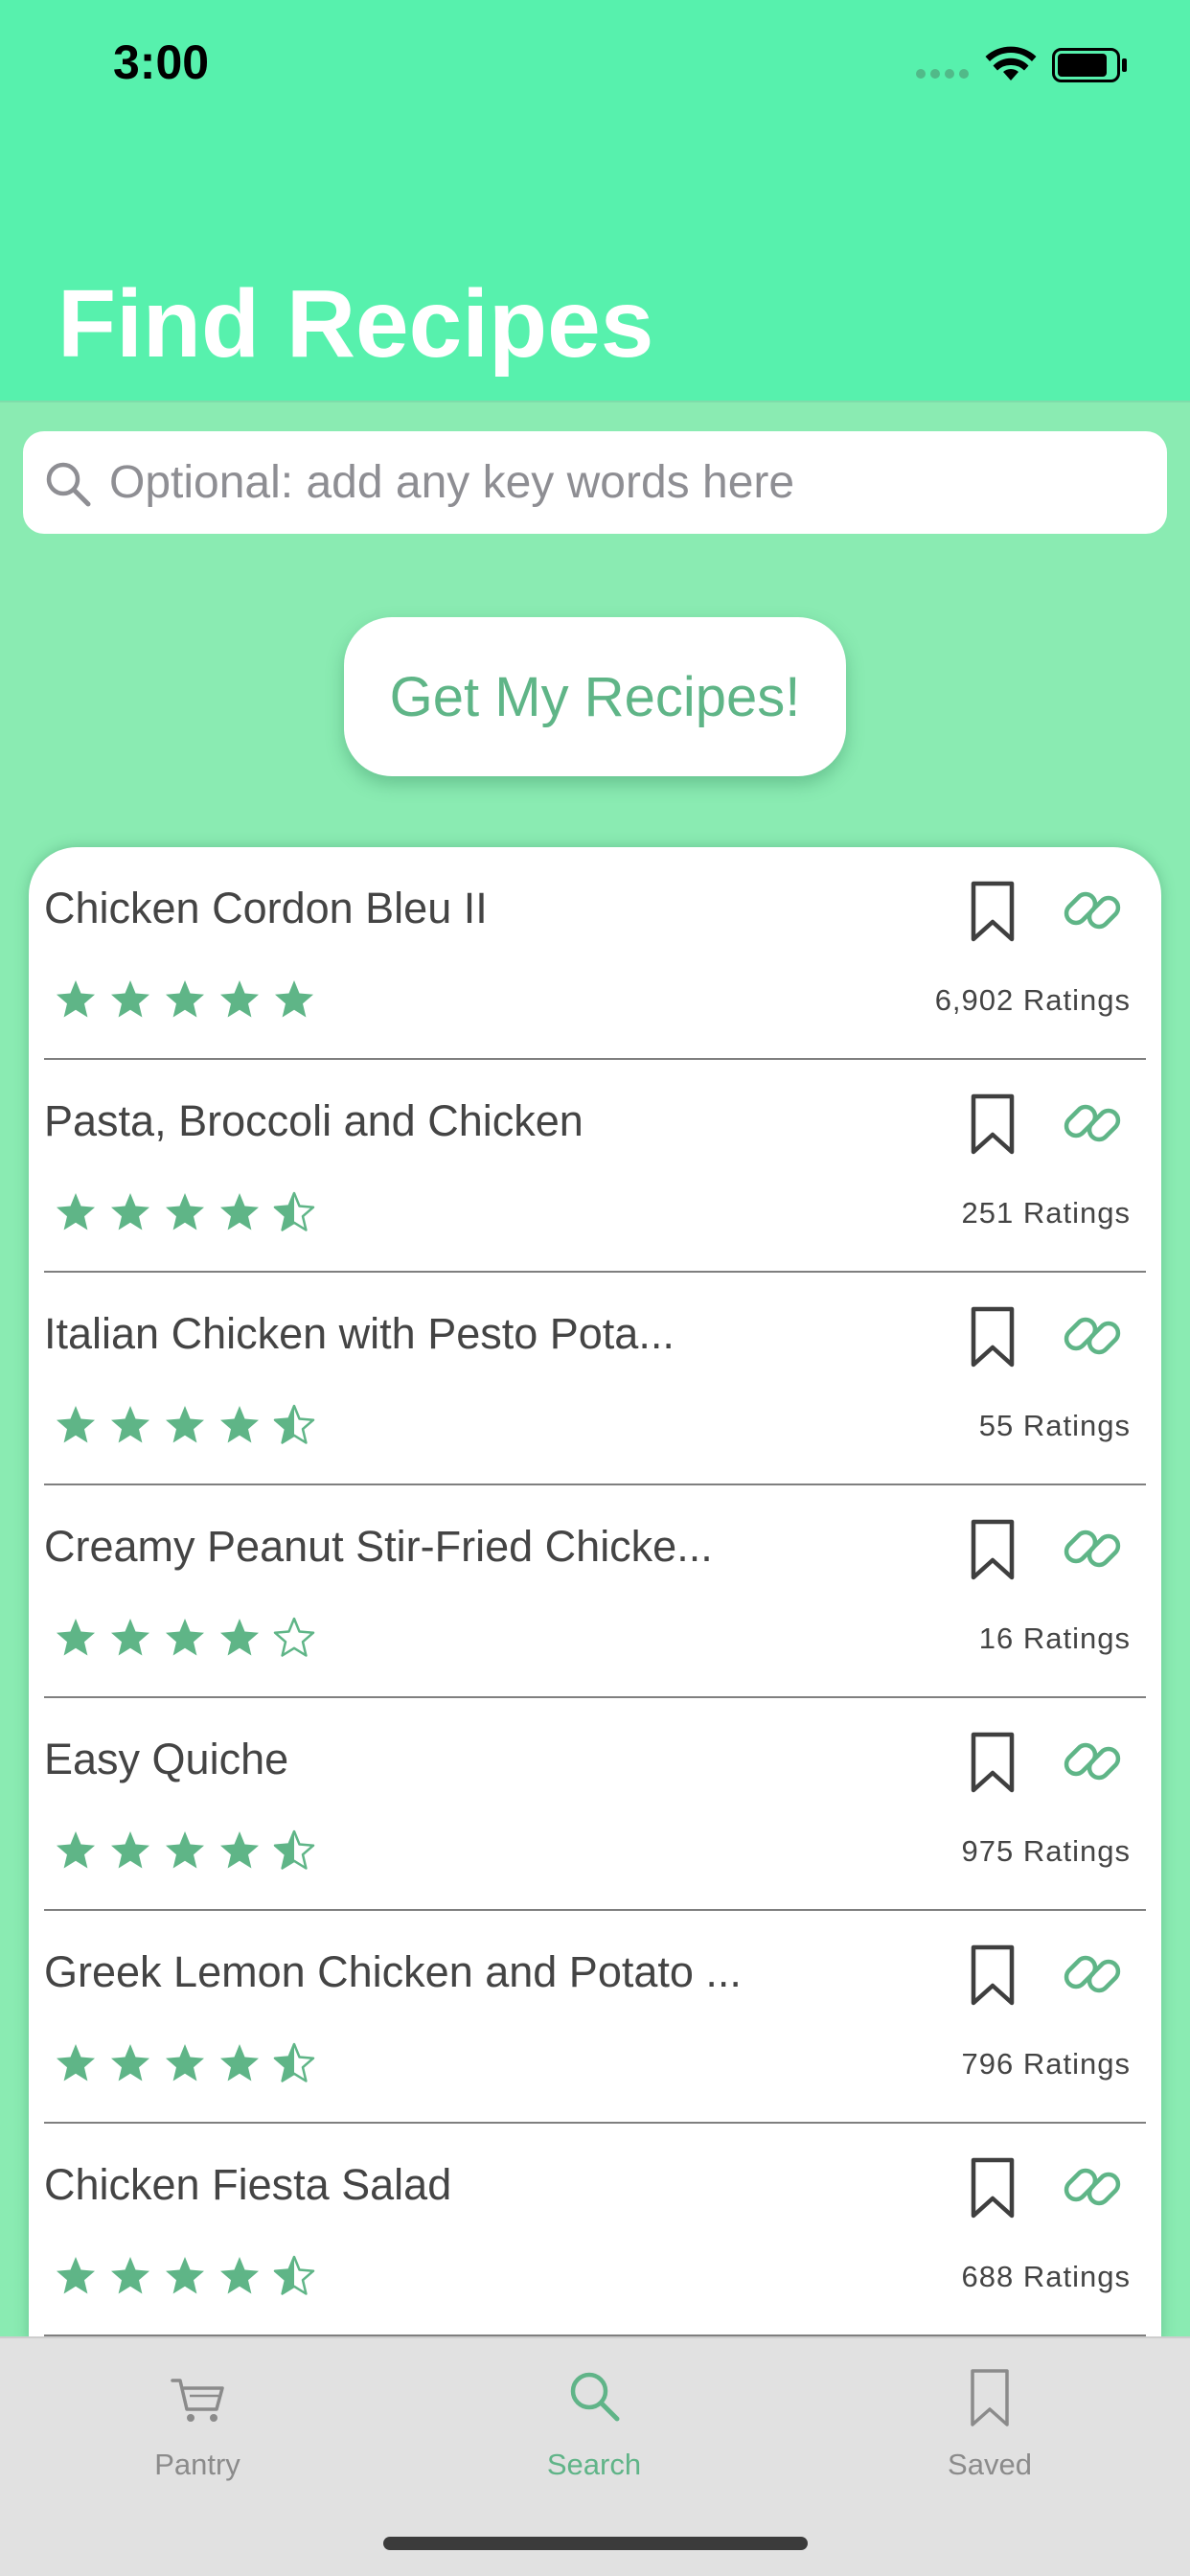 The width and height of the screenshot is (1190, 2576). I want to click on recipe-title: Chicken Fiesta Salad, so click(248, 2185).